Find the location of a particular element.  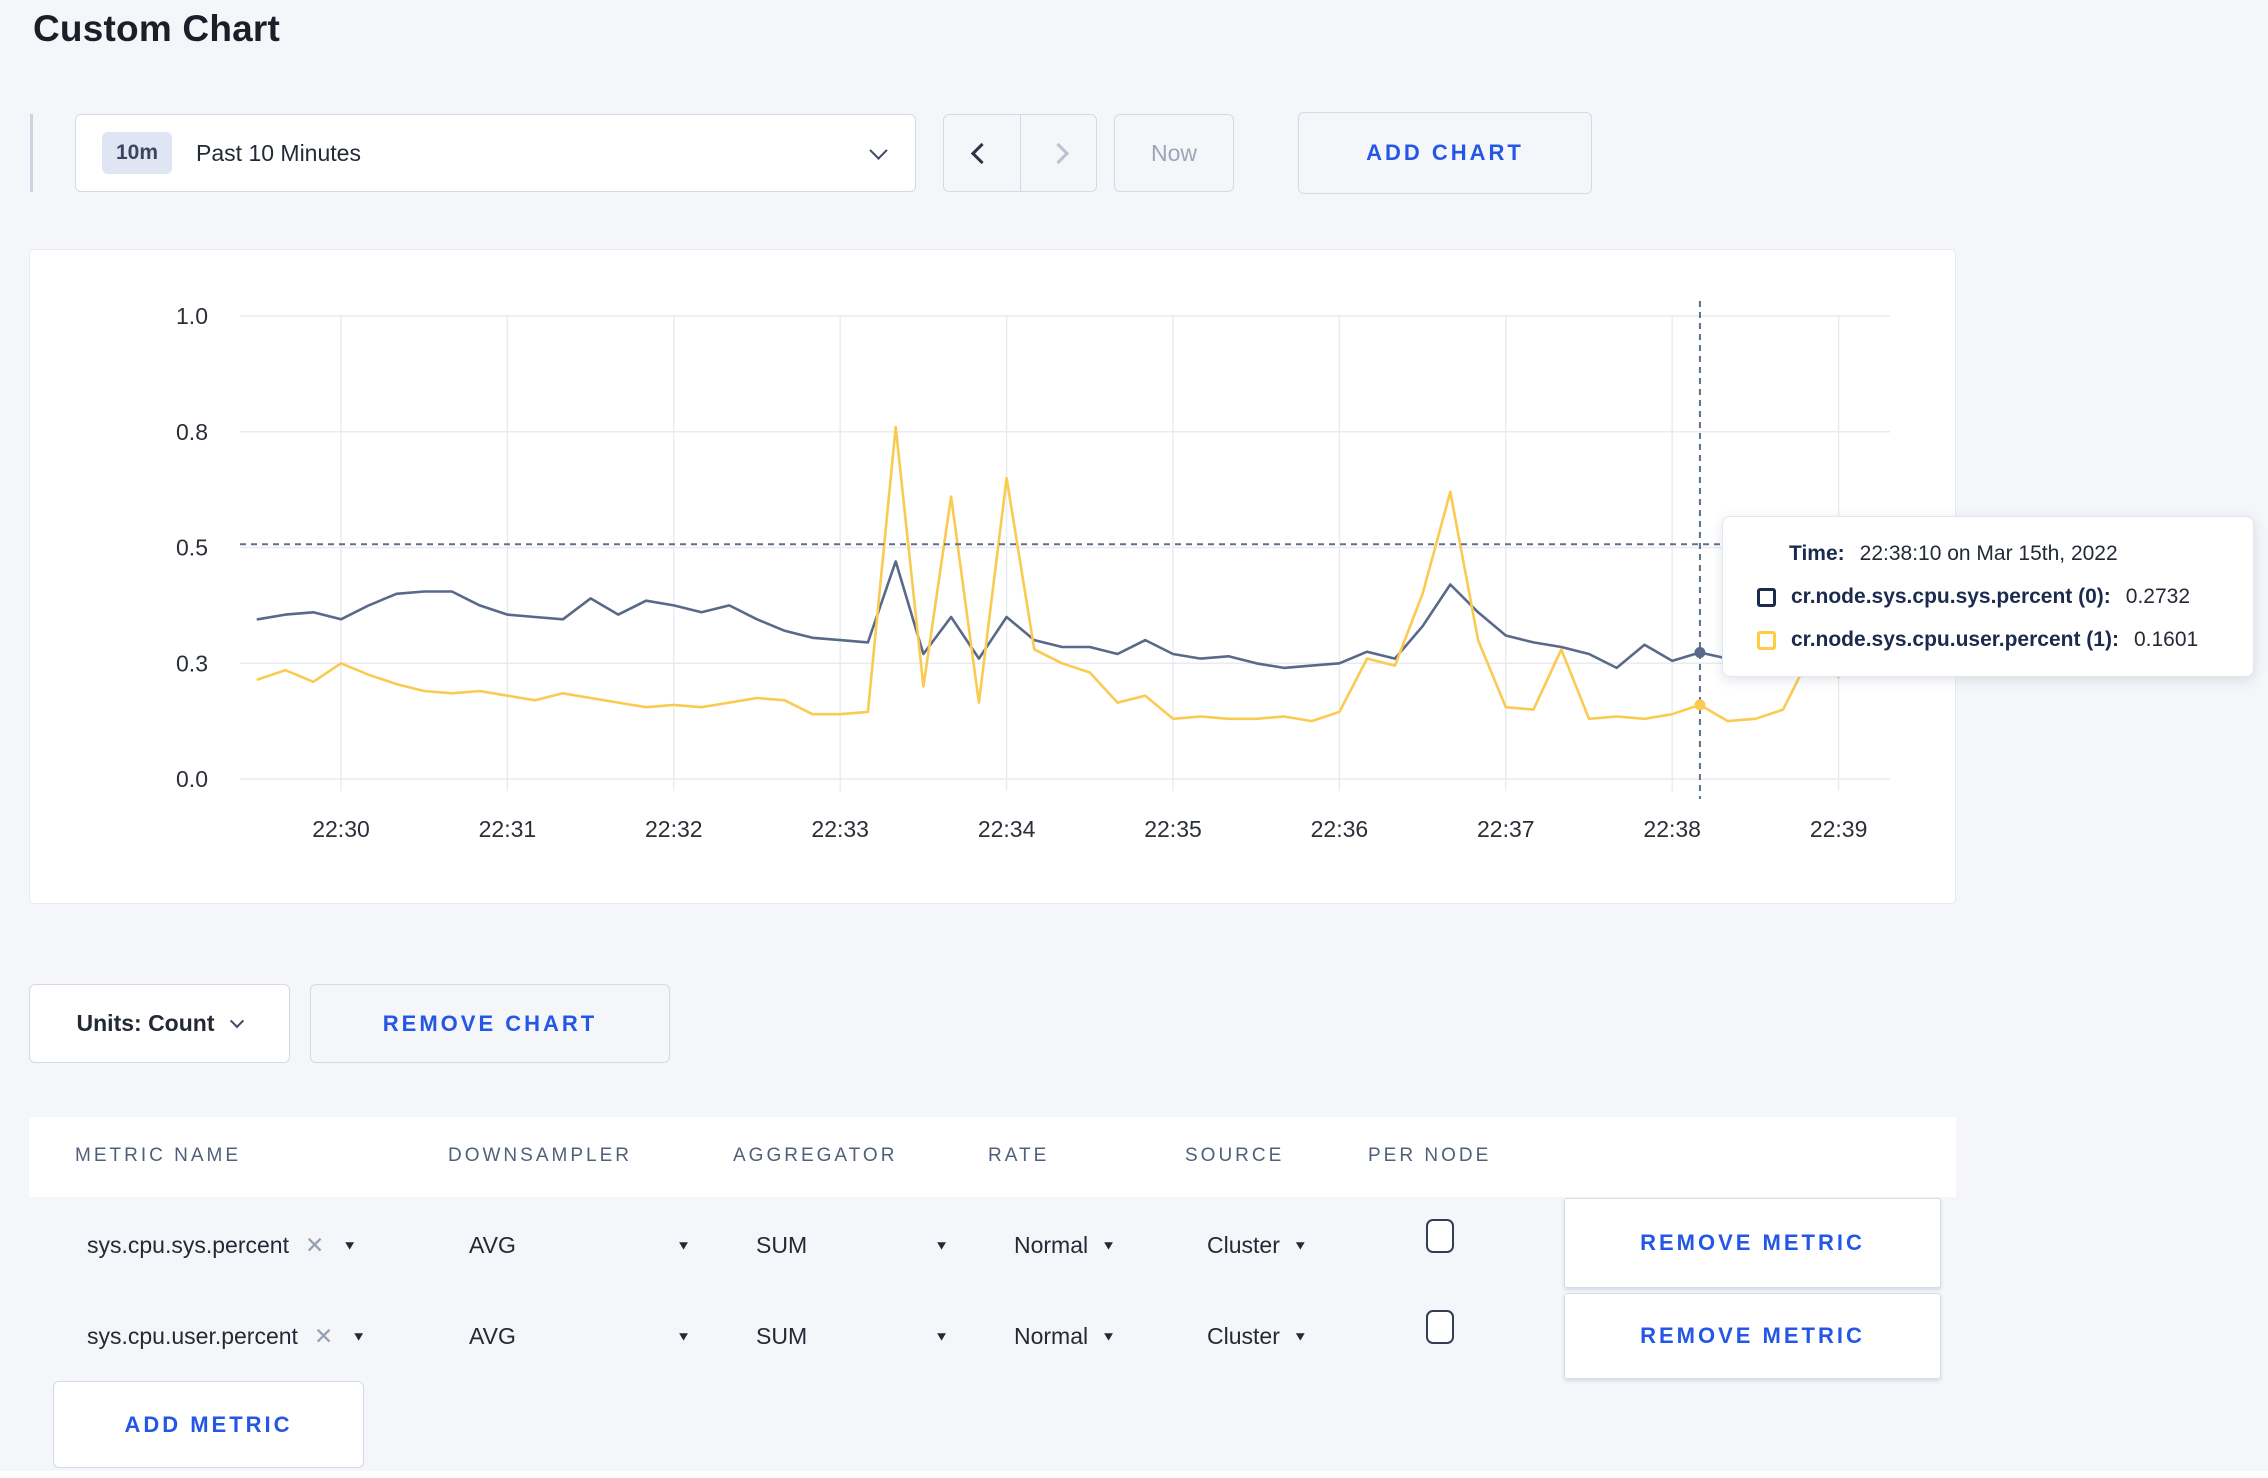

col-header-per-node: PER NODE is located at coordinates (1430, 1155).